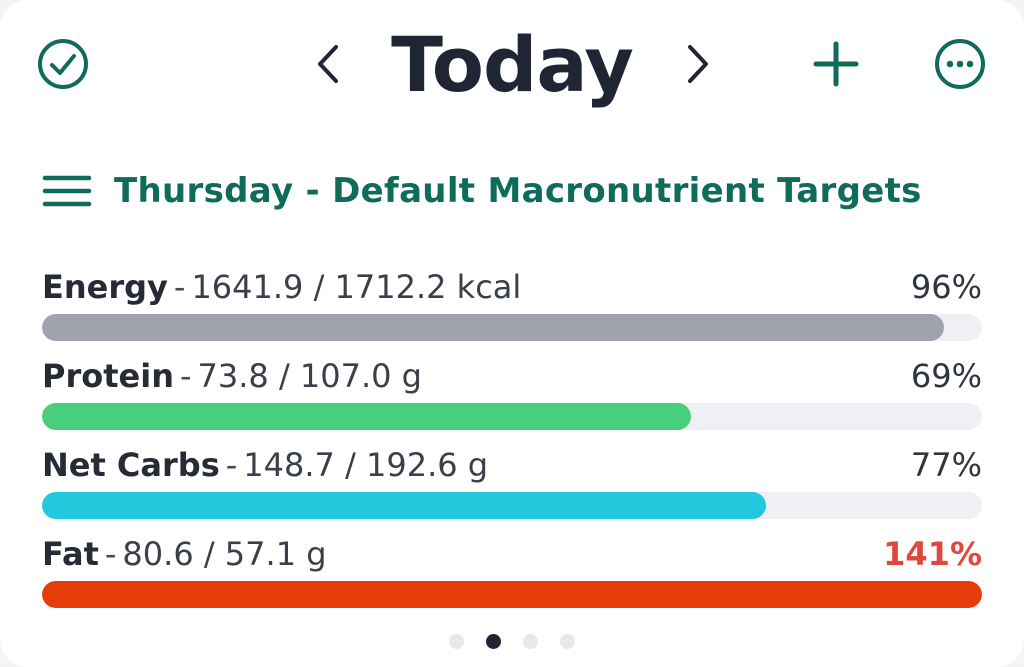  What do you see at coordinates (946, 376) in the screenshot?
I see `macro-percent: 69%` at bounding box center [946, 376].